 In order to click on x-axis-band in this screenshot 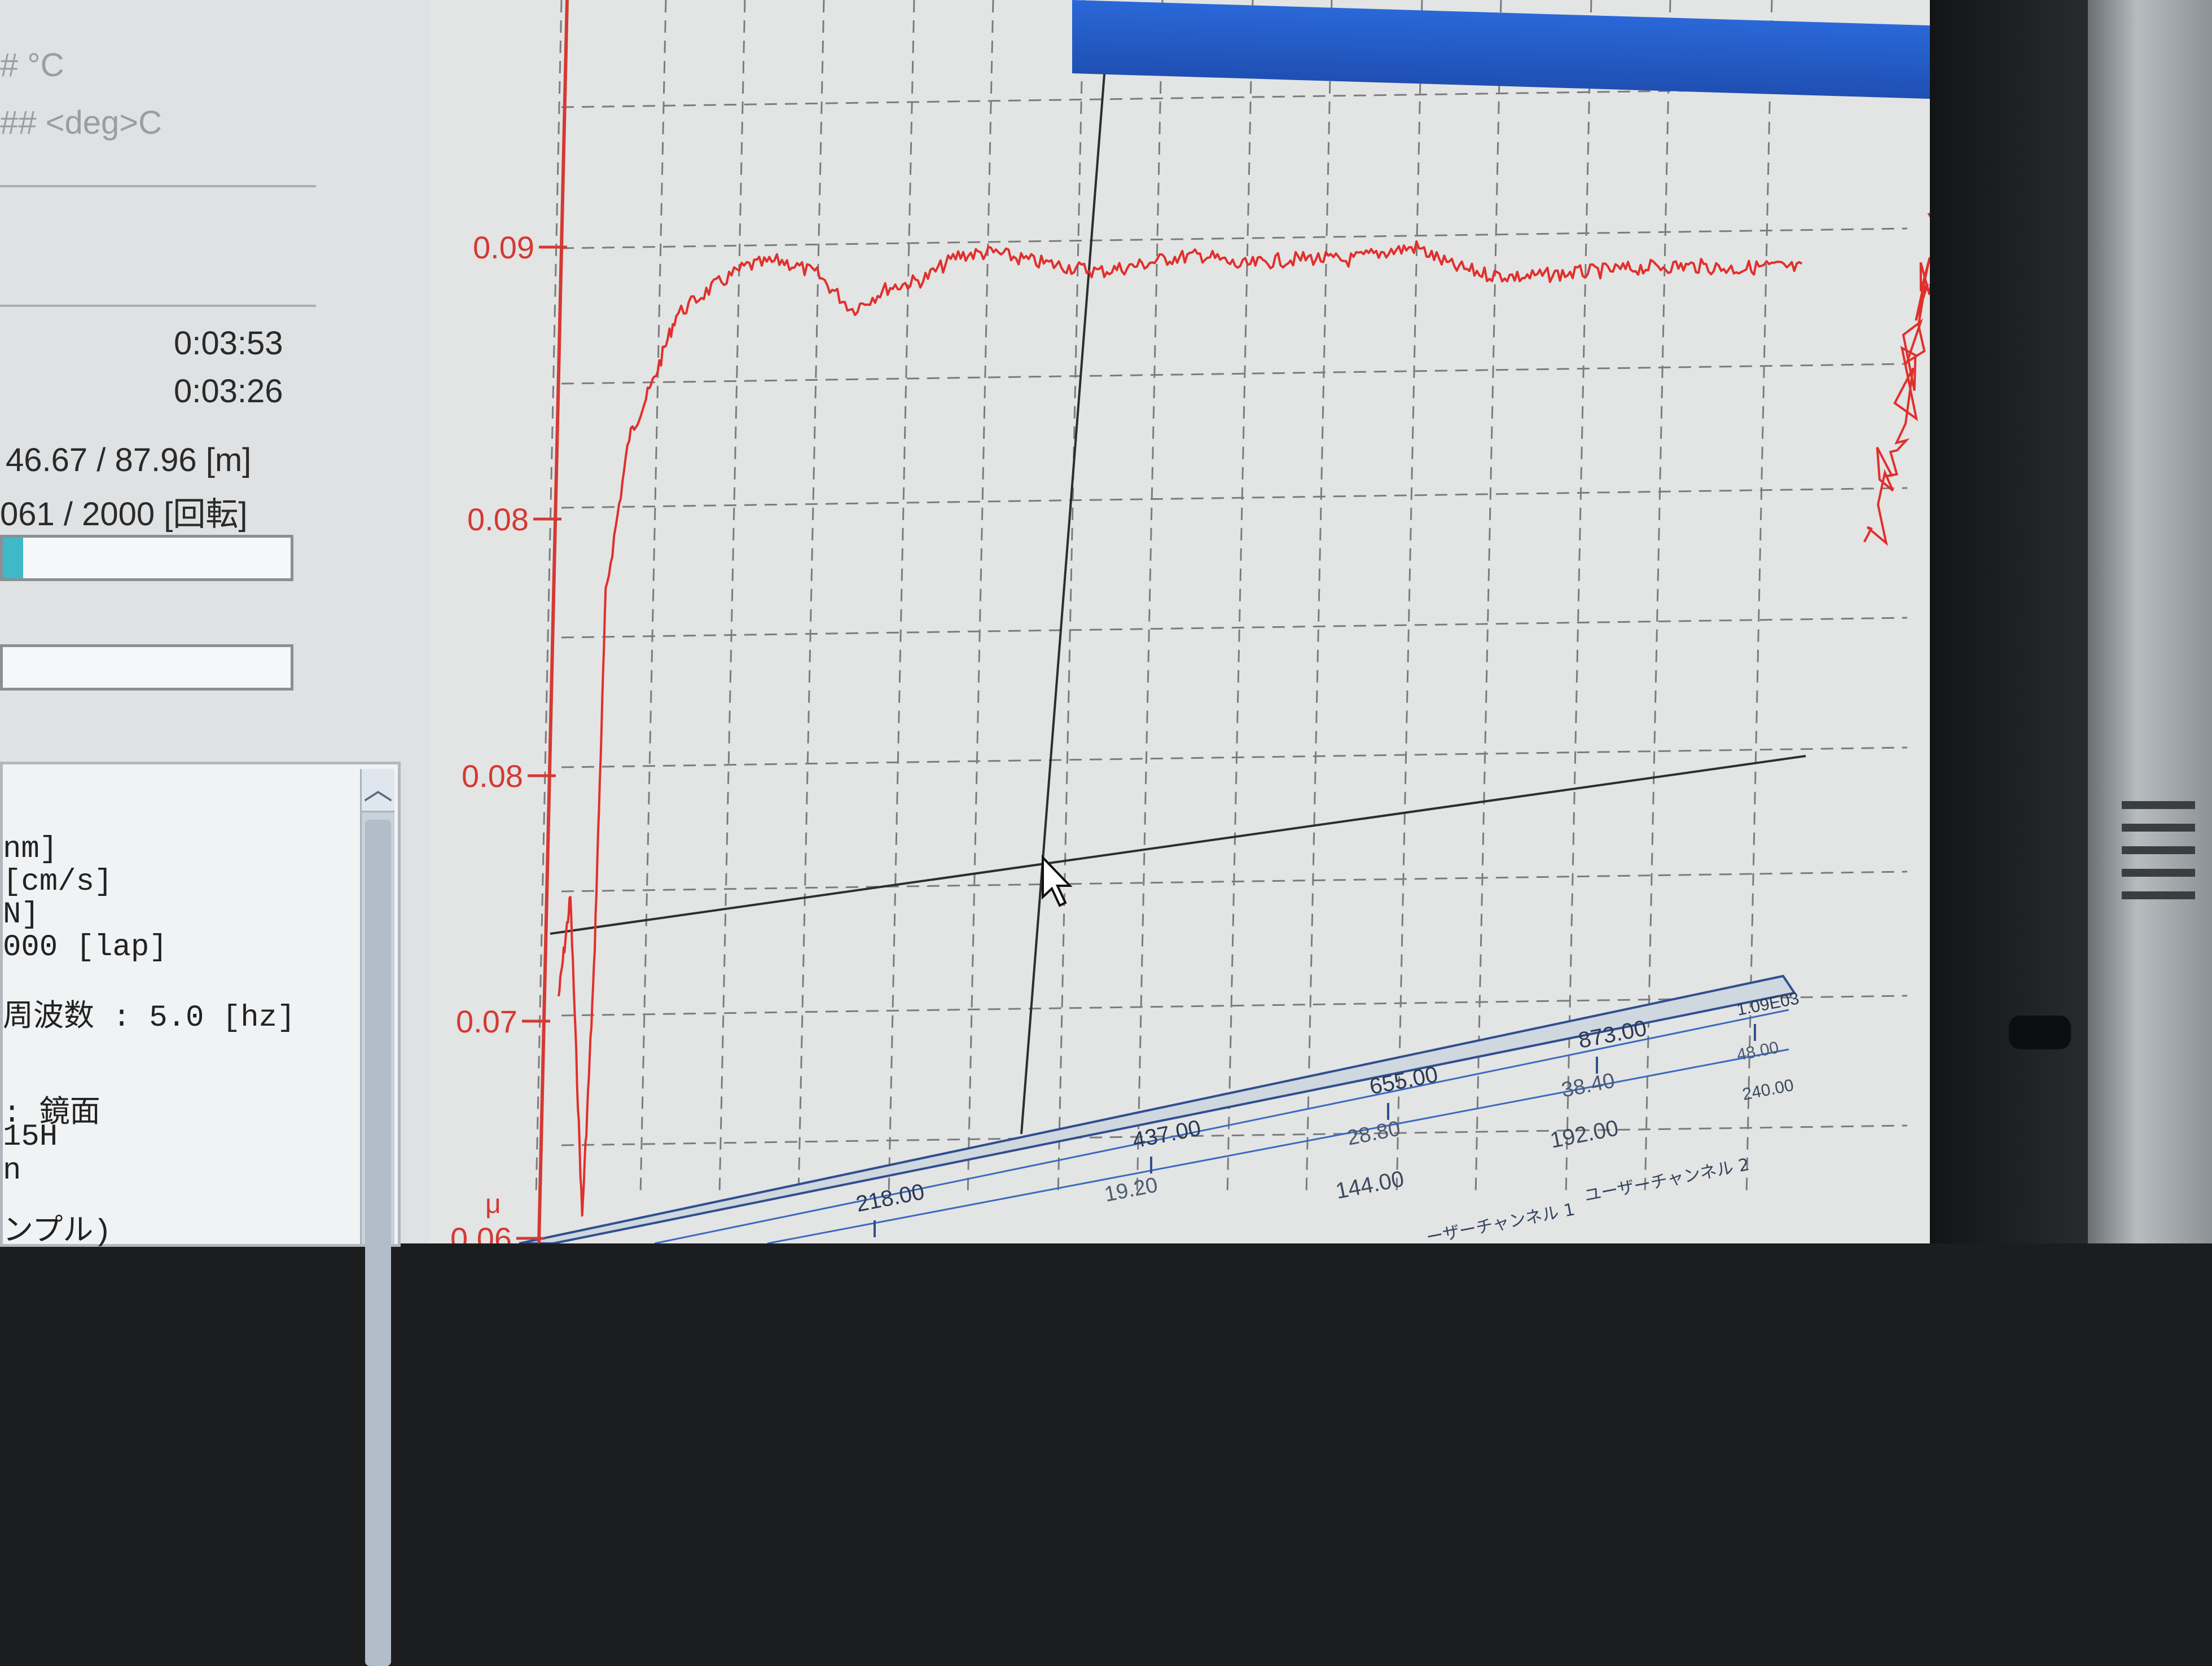, I will do `click(1158, 1108)`.